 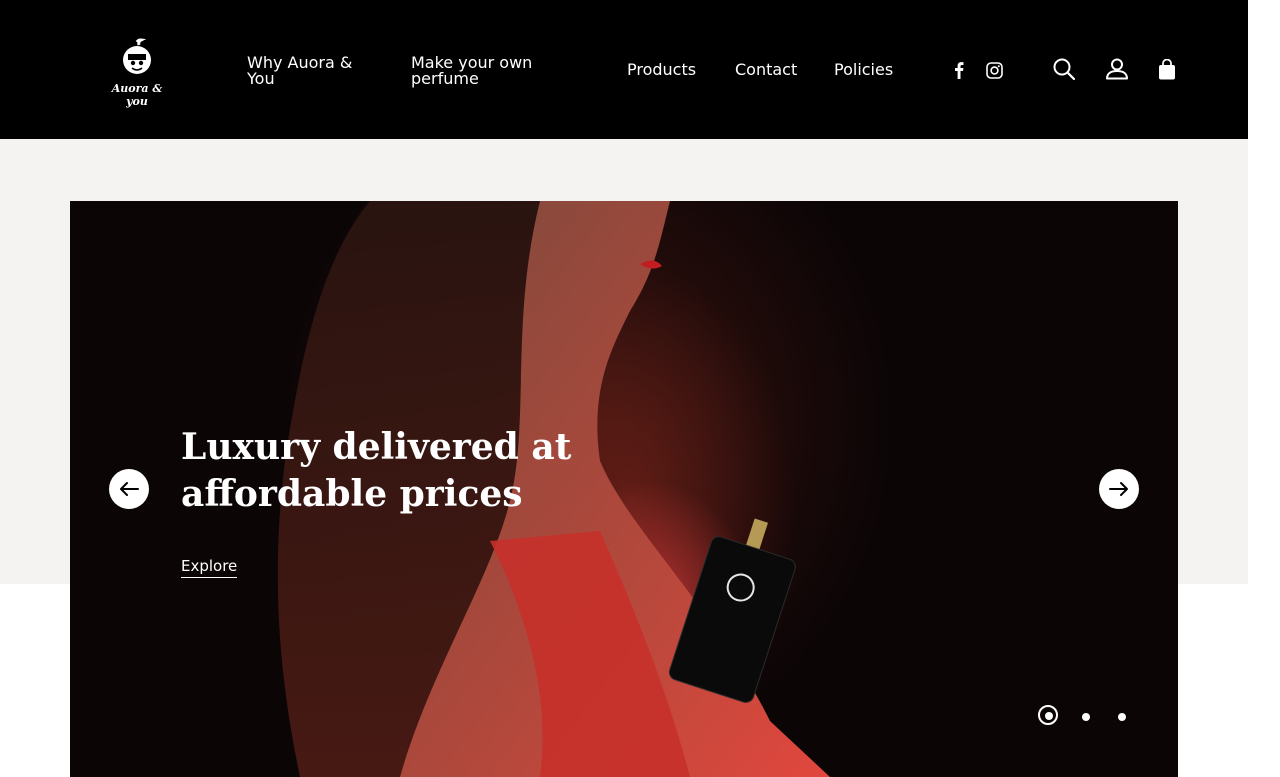 I want to click on scrollbar-gutter, so click(x=1264, y=388).